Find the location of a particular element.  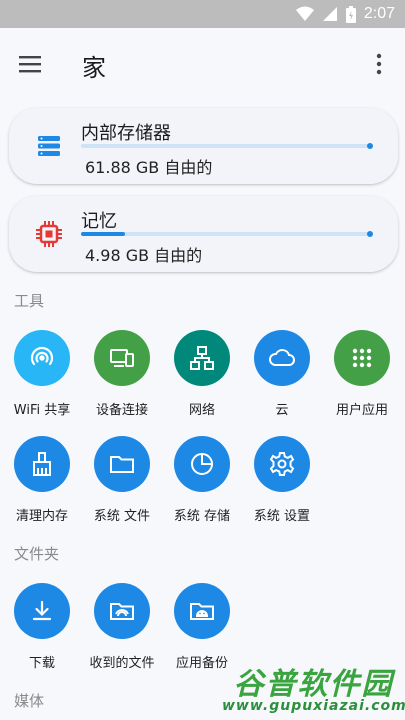

watermark-logo: 谷普软件园 www.gupuxiazai.com is located at coordinates (313, 687).